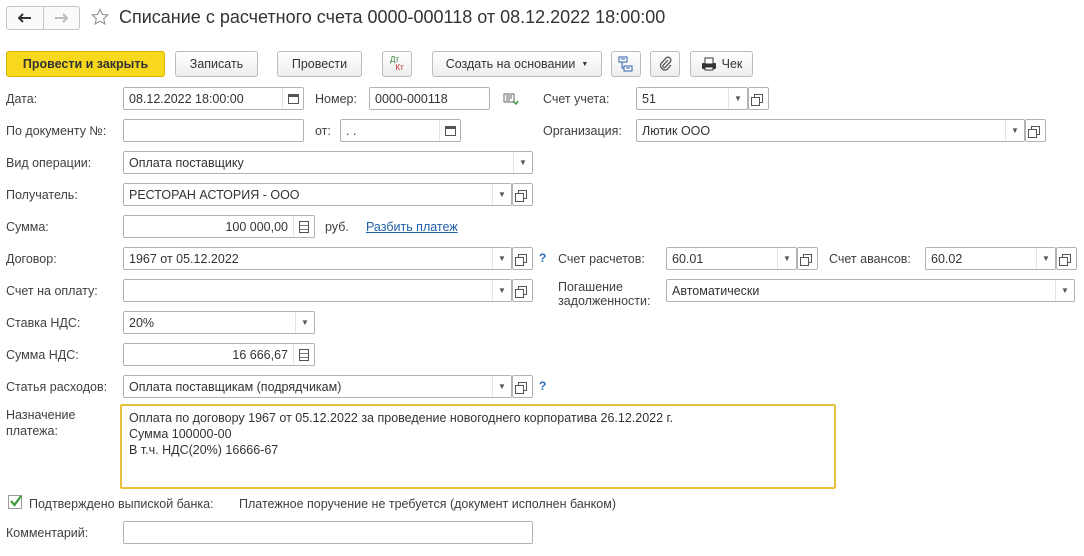 The width and height of the screenshot is (1084, 556). I want to click on date-field: 08.12.2022 18:00:00, so click(213, 98).